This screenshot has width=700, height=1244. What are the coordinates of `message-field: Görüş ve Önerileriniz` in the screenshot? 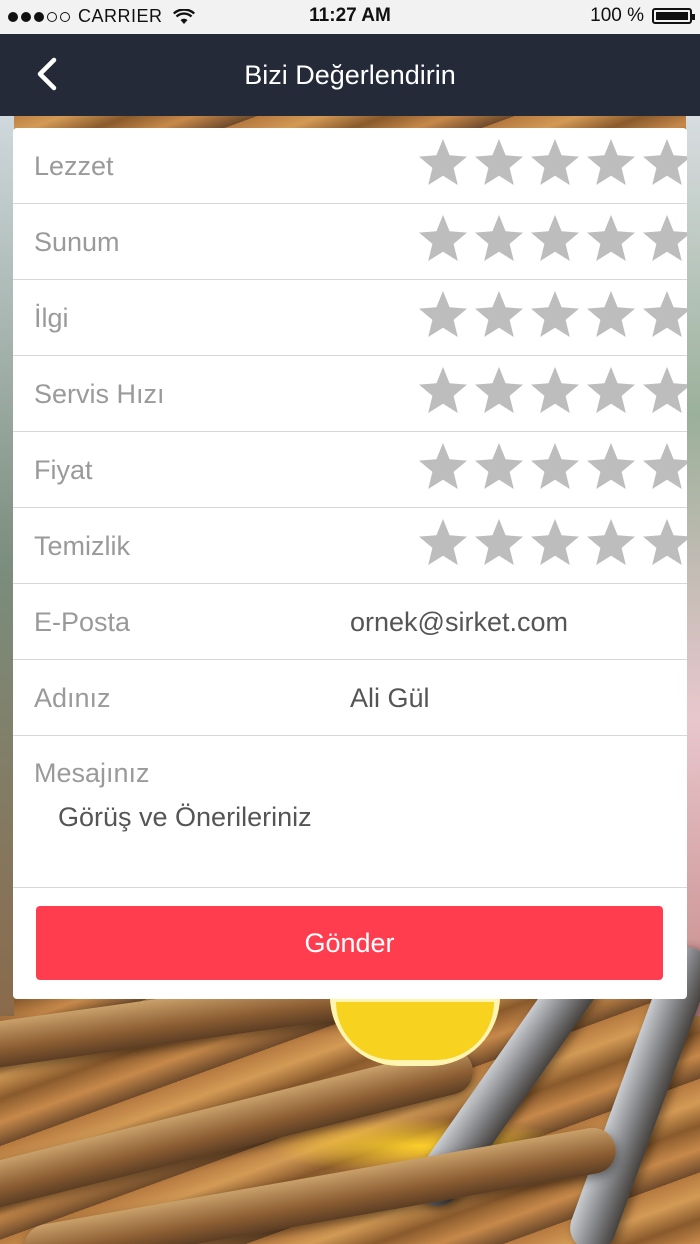 It's located at (185, 817).